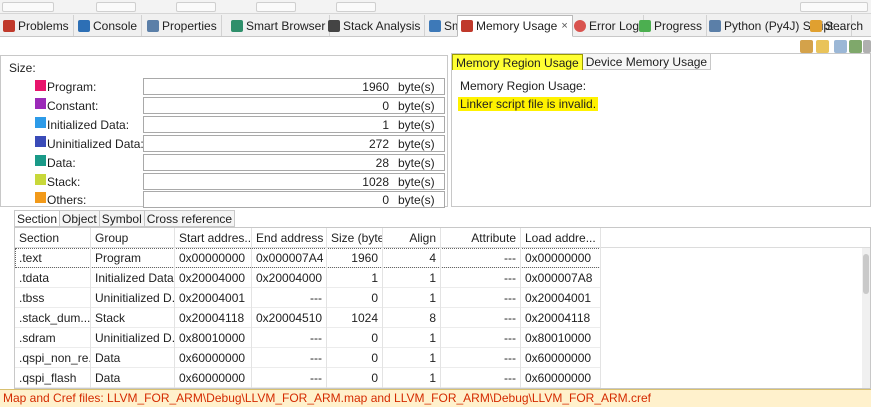 The height and width of the screenshot is (407, 871). What do you see at coordinates (80, 218) in the screenshot?
I see `tab-object: Object` at bounding box center [80, 218].